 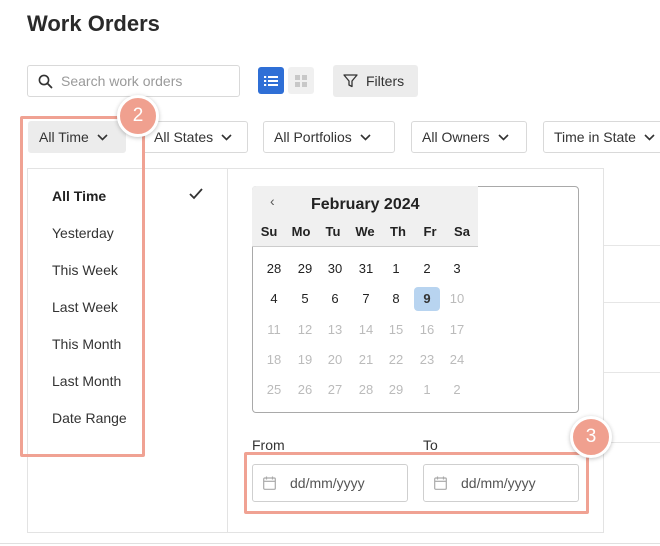 I want to click on panel-divider, so click(x=227, y=350).